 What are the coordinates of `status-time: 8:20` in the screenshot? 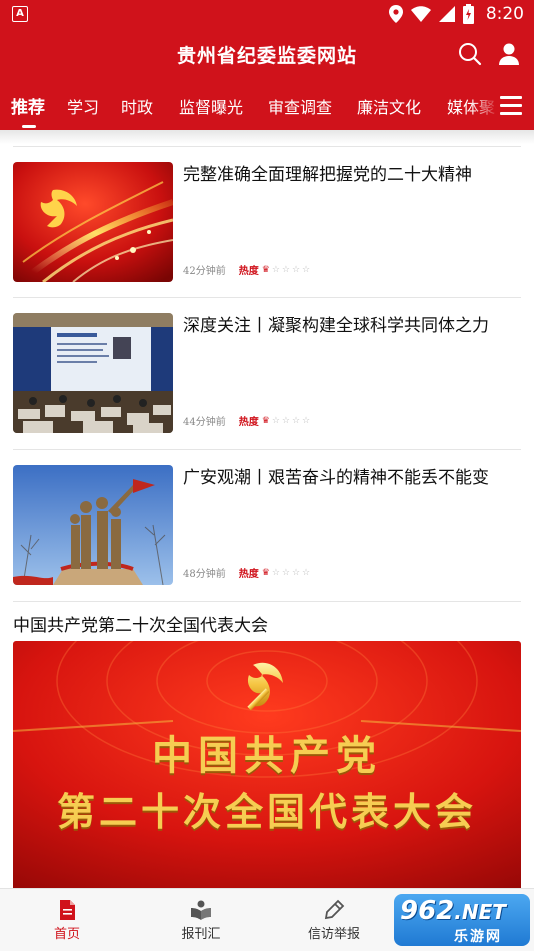 It's located at (504, 14).